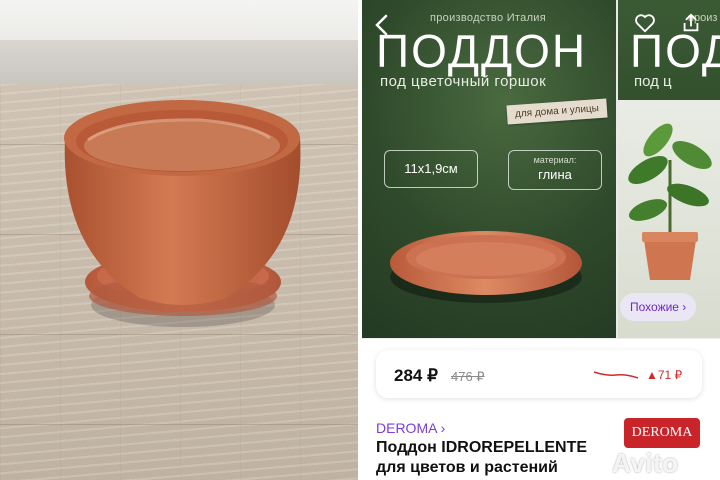 This screenshot has height=480, width=720. What do you see at coordinates (555, 174) in the screenshot?
I see `material-value: глина` at bounding box center [555, 174].